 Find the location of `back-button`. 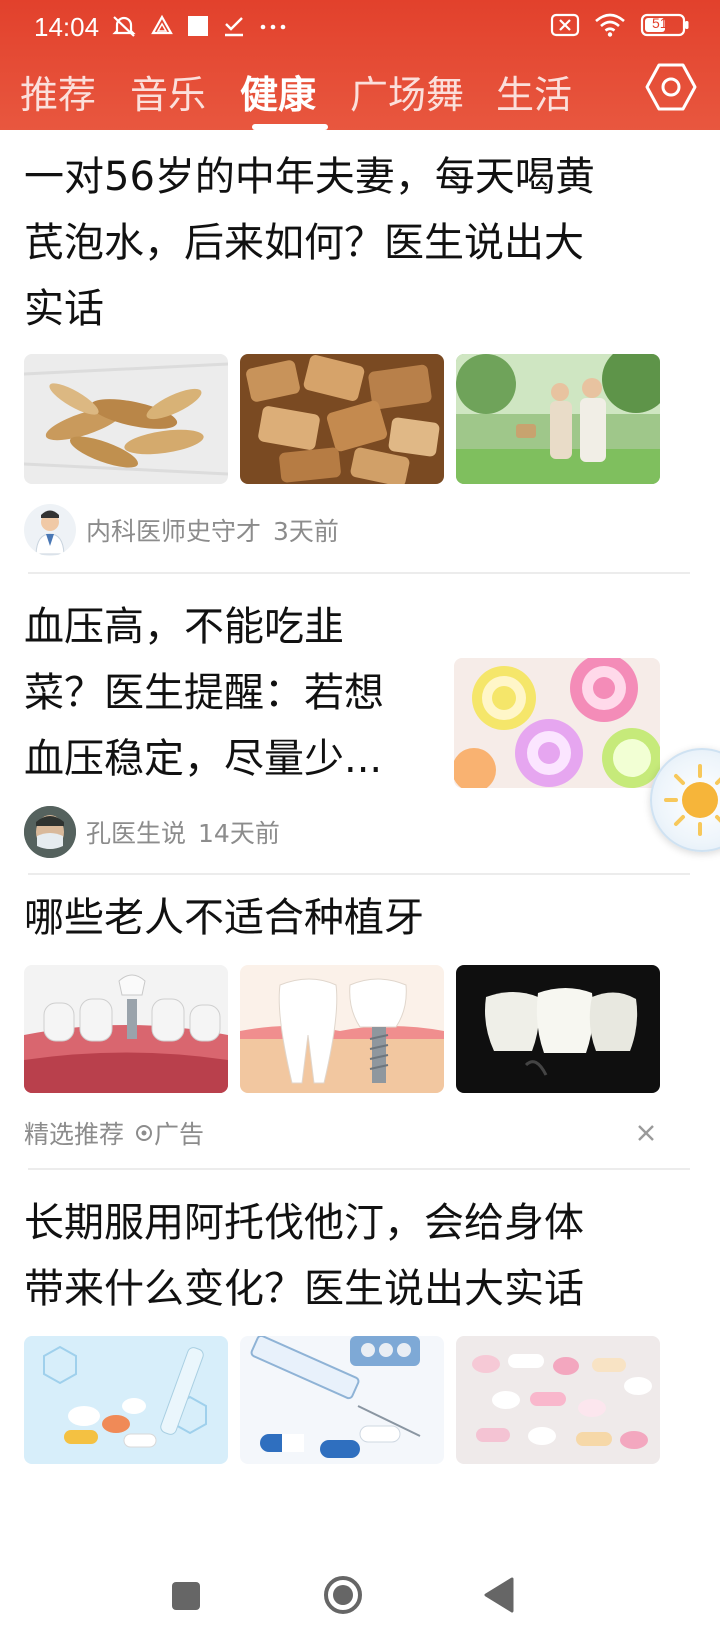

back-button is located at coordinates (498, 1597).